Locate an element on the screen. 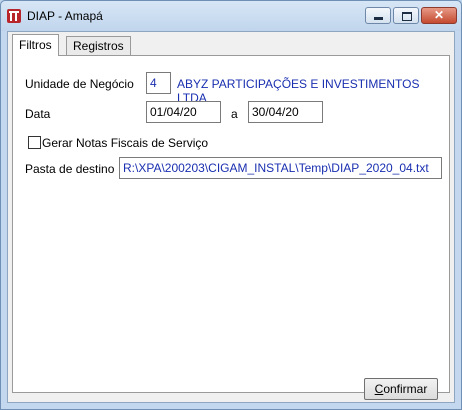 The image size is (462, 410). close-button: ✕ is located at coordinates (439, 15).